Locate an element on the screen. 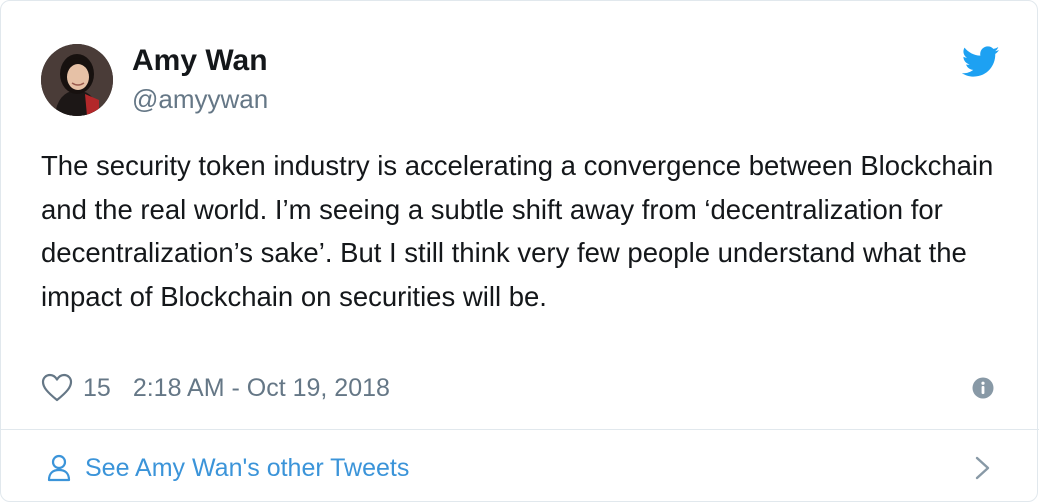  divider is located at coordinates (520, 429).